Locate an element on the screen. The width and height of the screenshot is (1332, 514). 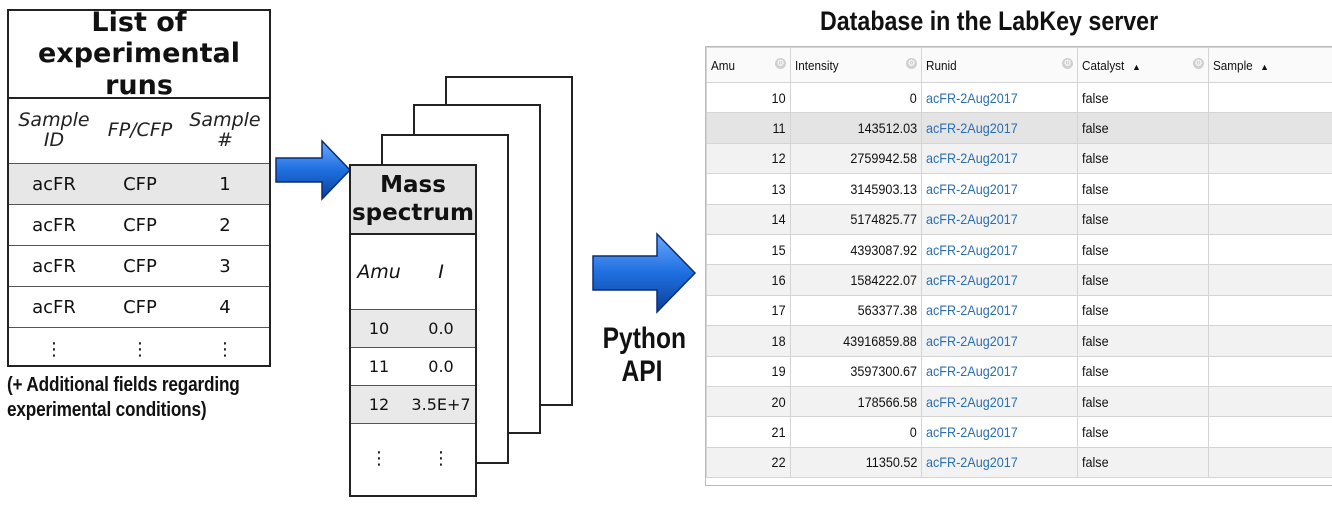
sample-number-cell: 2 is located at coordinates (225, 225).